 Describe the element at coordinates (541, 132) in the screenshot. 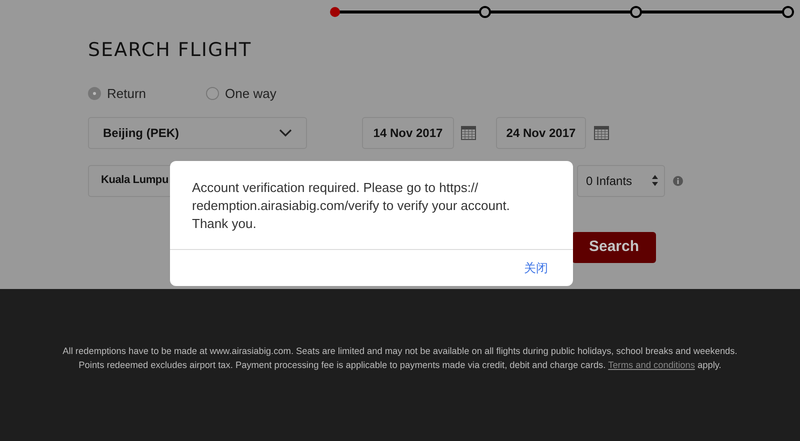

I see `date-field: 24 Nov 2017` at that location.